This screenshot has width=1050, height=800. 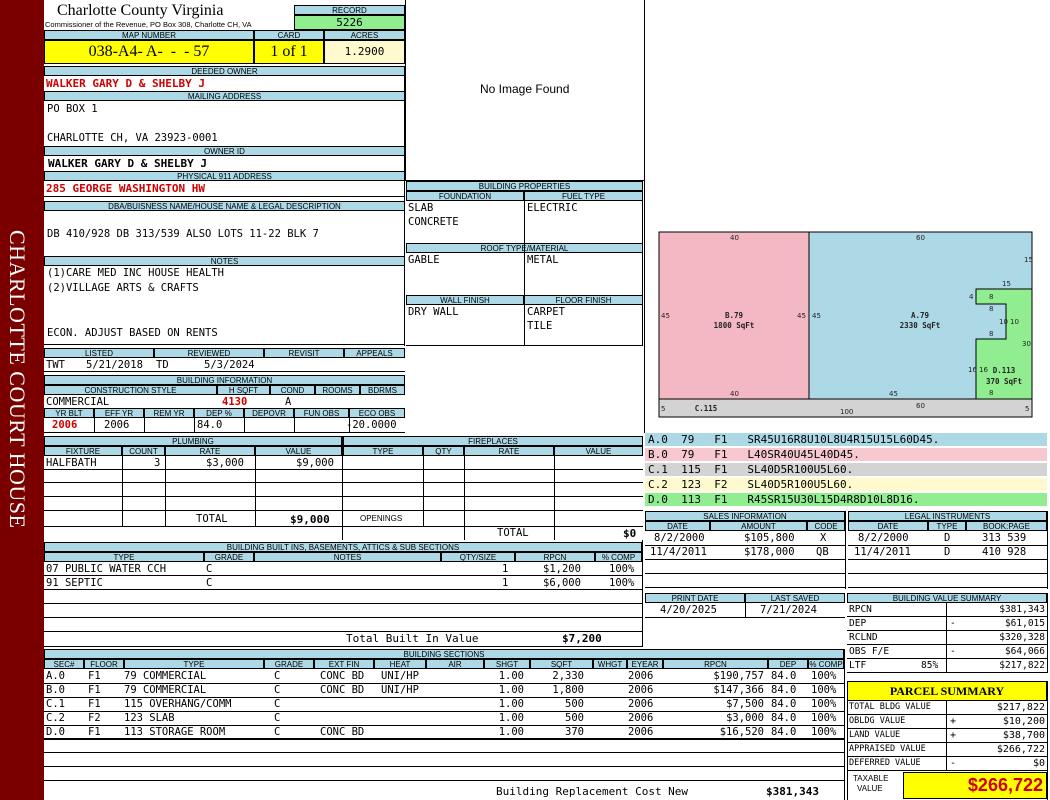 I want to click on dim-d-8d: 8, so click(x=991, y=393).